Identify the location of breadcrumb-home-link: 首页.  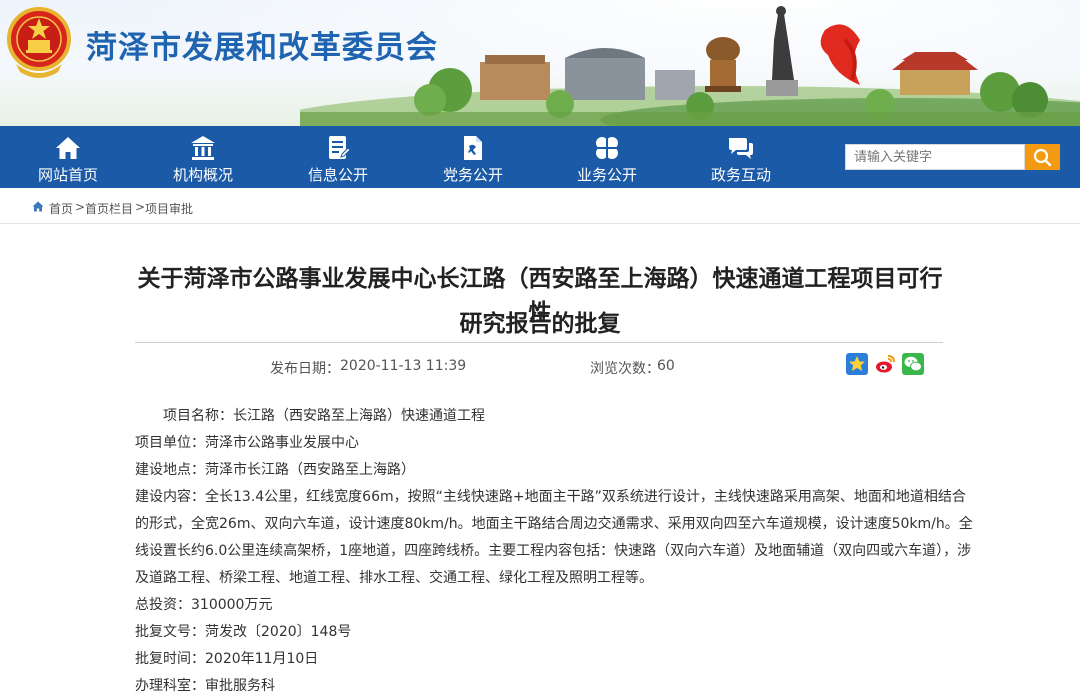
(61, 208).